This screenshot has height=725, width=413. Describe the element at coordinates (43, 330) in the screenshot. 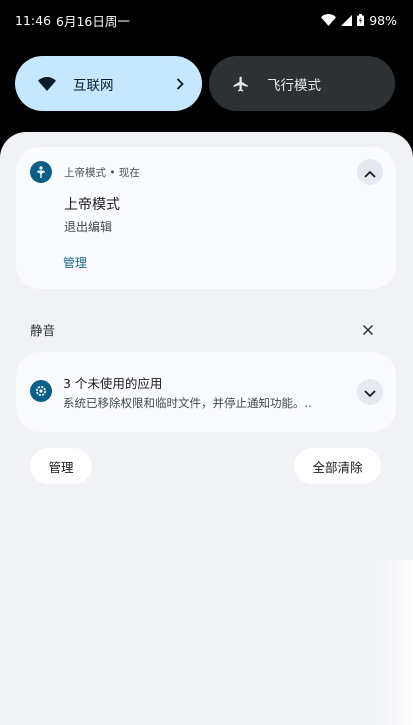

I see `silent-section-label: 静音` at that location.